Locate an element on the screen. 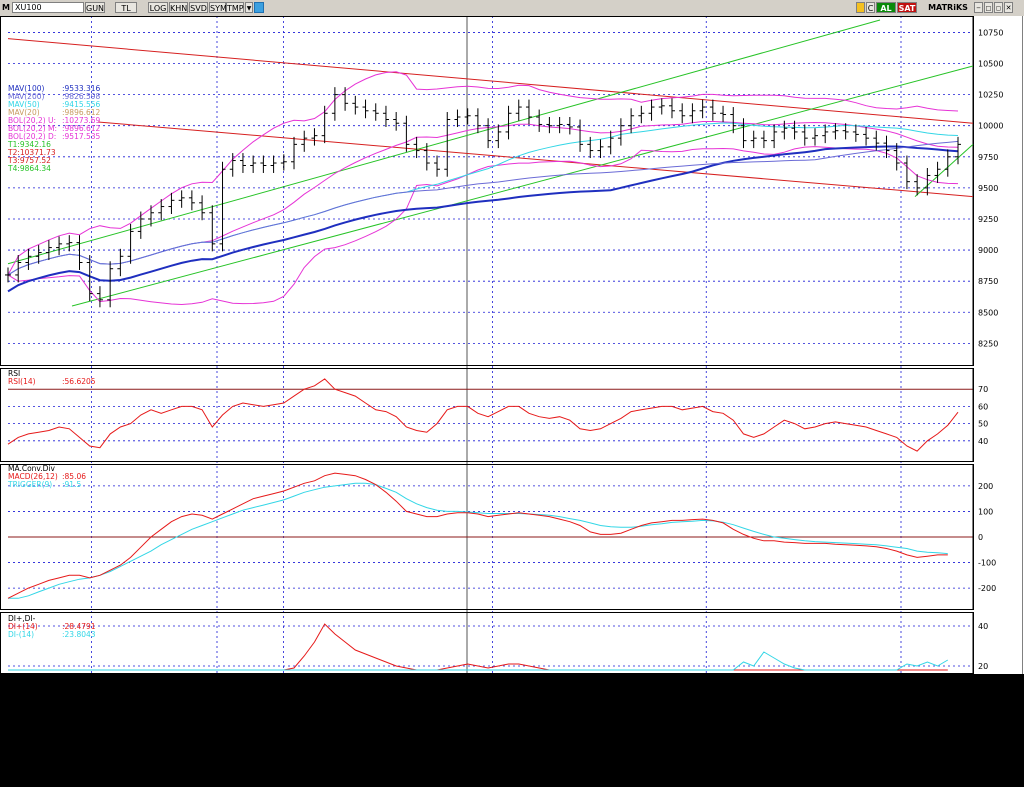  macd-tick-label: 200 is located at coordinates (985, 486).